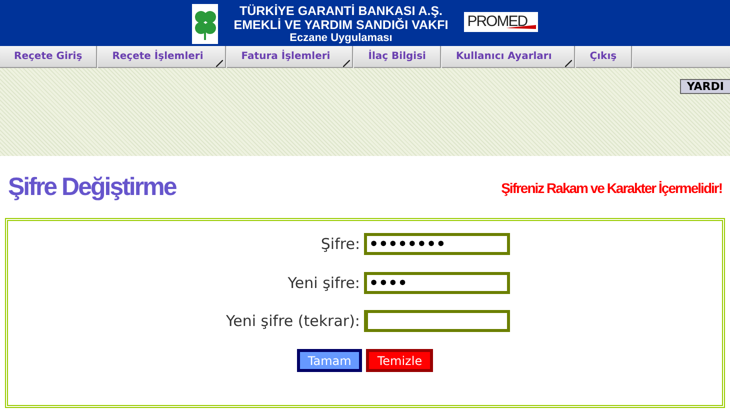 This screenshot has height=414, width=730. Describe the element at coordinates (92, 188) in the screenshot. I see `page-title: Şifre Değiştirme` at that location.